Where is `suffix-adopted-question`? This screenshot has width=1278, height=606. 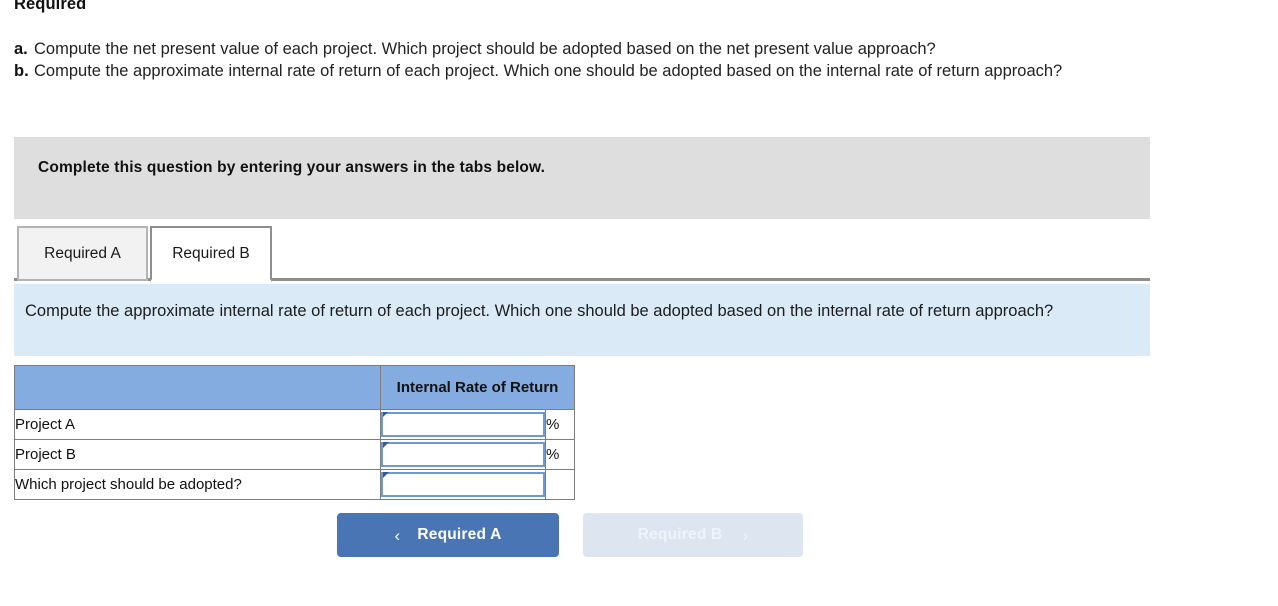 suffix-adopted-question is located at coordinates (560, 484).